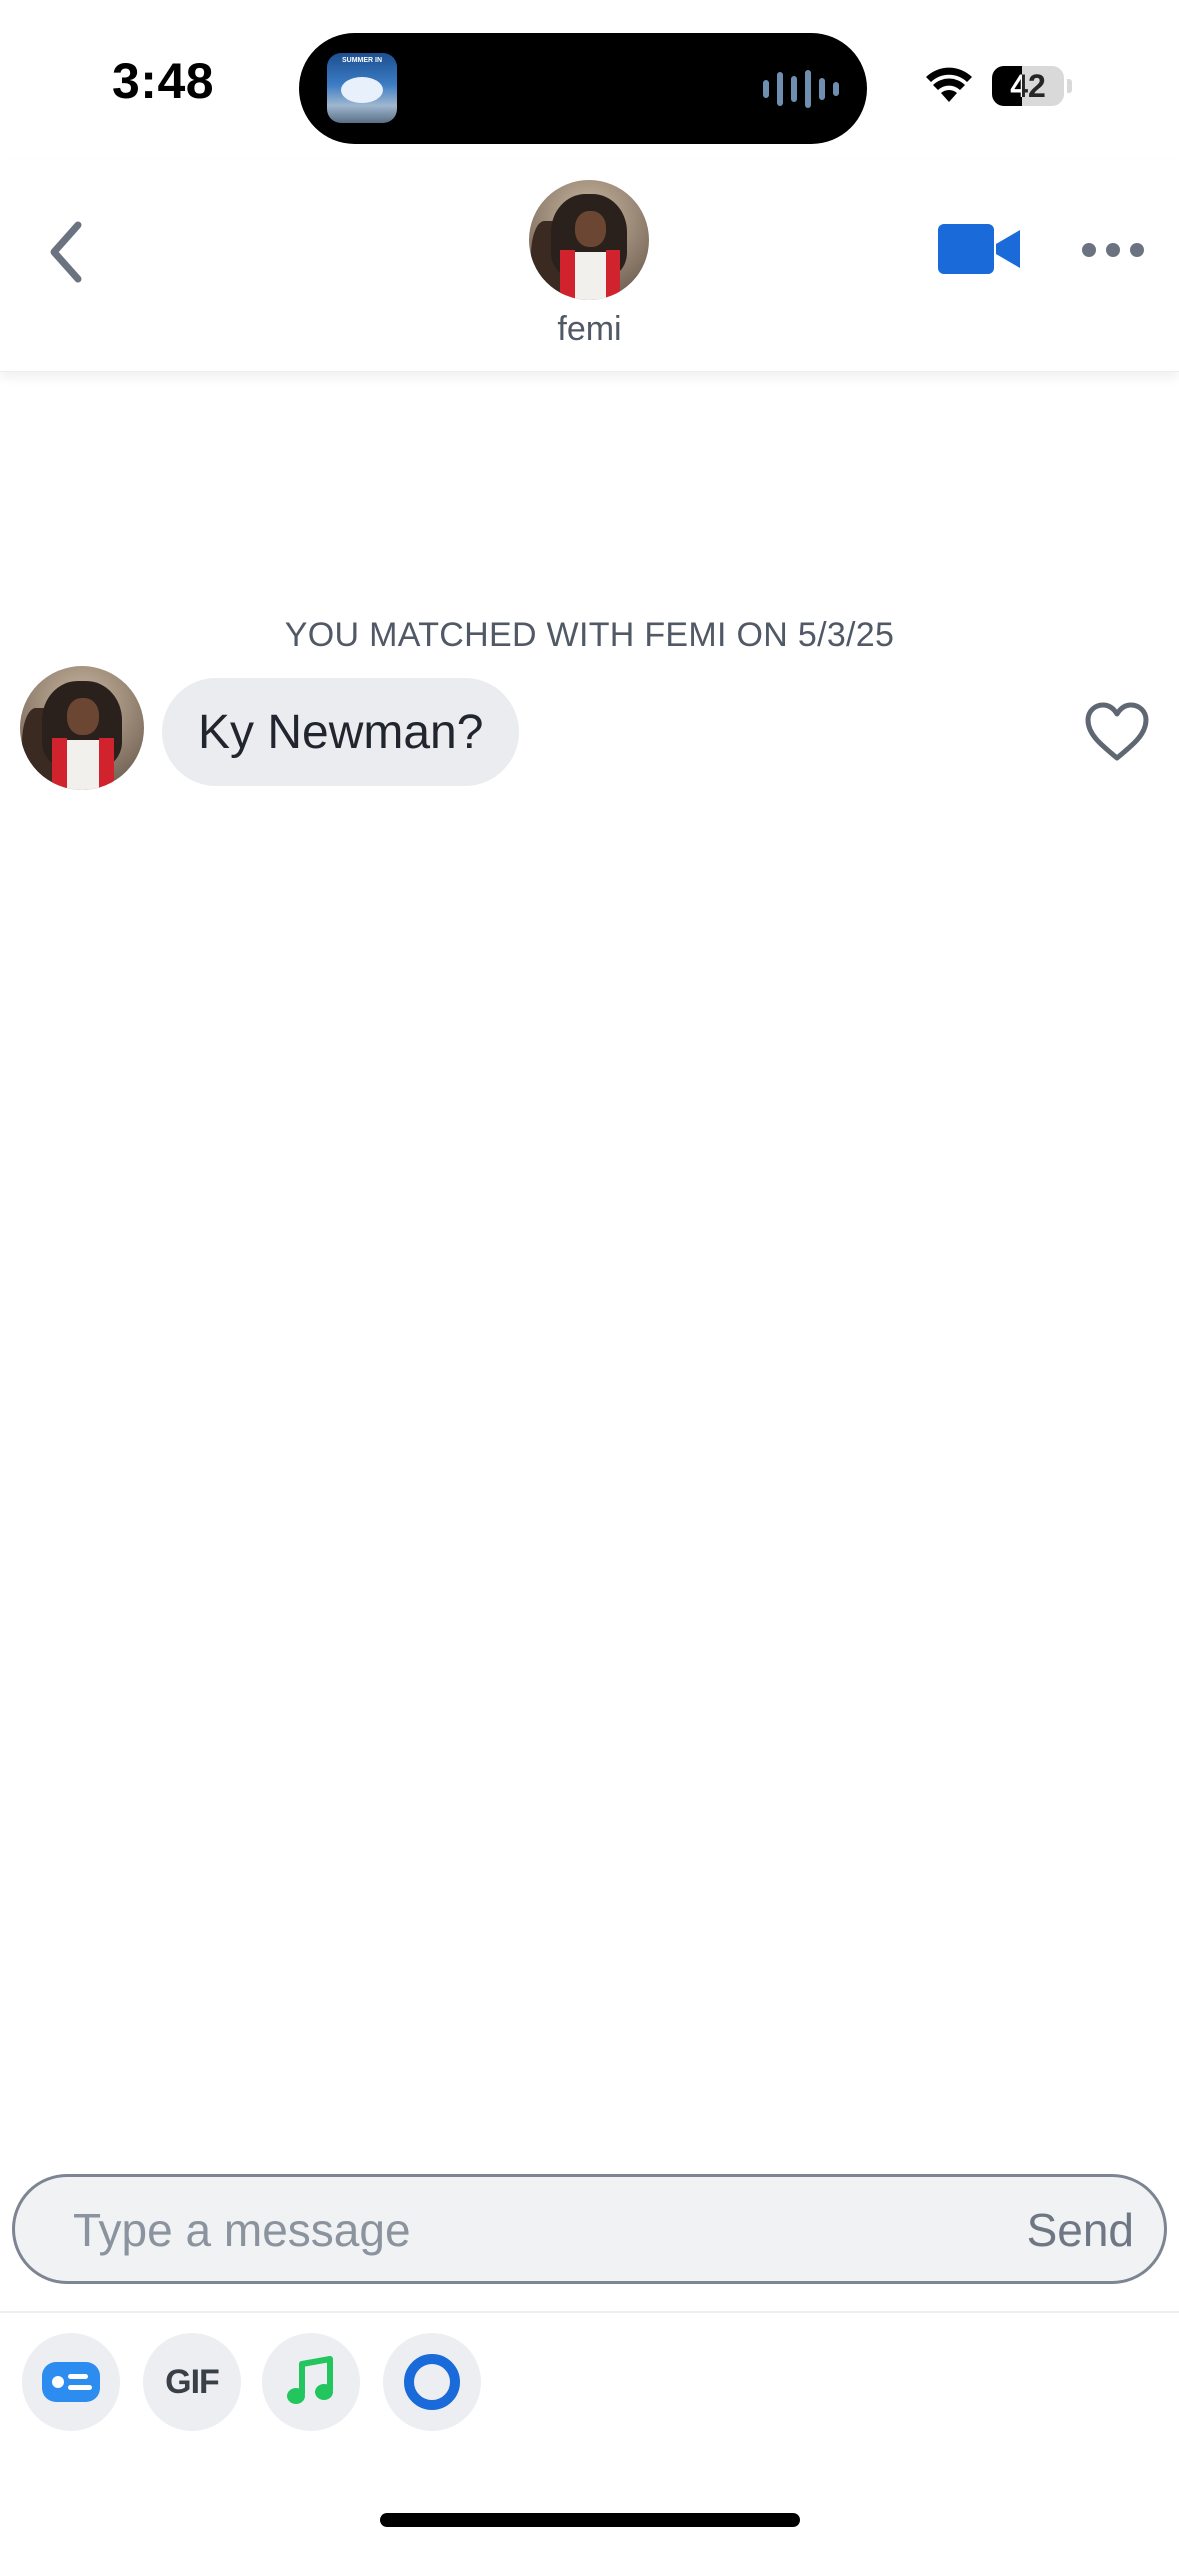 This screenshot has width=1179, height=2556. I want to click on toolbar-divider, so click(589, 2312).